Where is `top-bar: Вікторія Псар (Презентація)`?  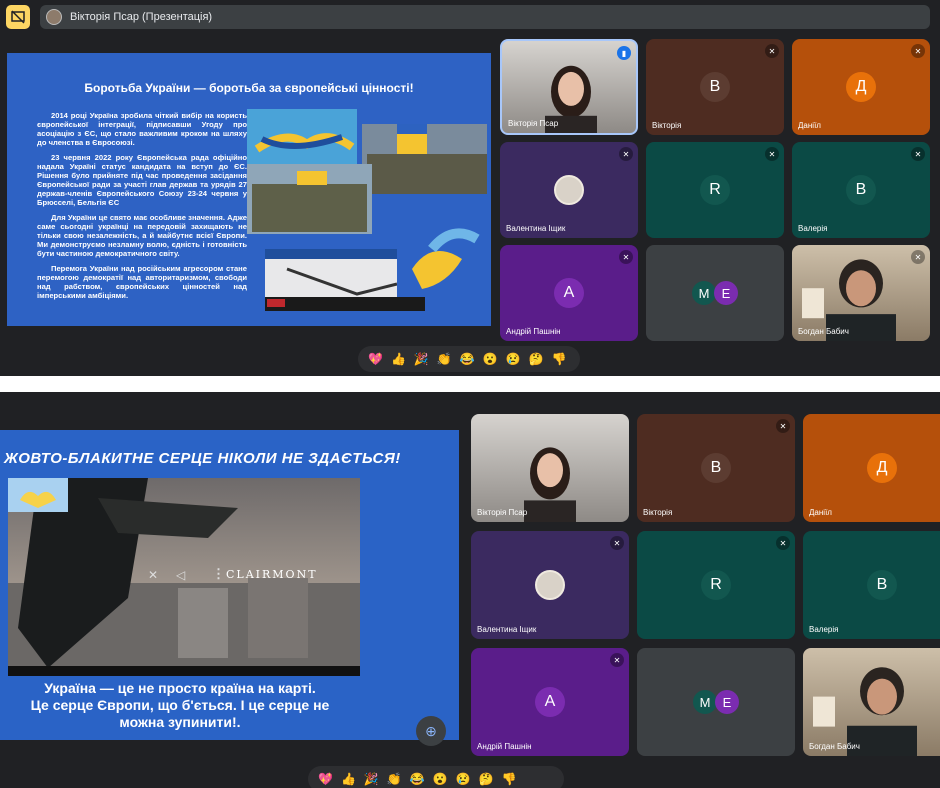 top-bar: Вікторія Псар (Презентація) is located at coordinates (470, 17).